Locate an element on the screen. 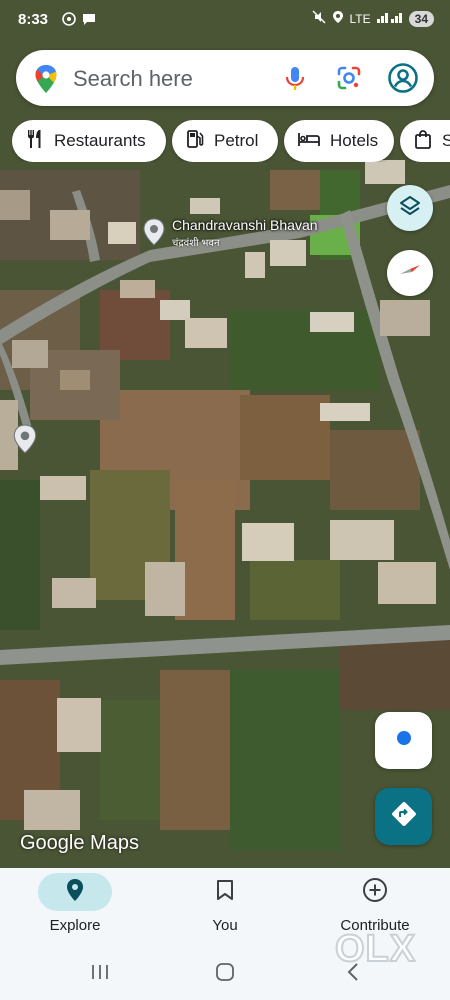  nav-you: You is located at coordinates (225, 908).